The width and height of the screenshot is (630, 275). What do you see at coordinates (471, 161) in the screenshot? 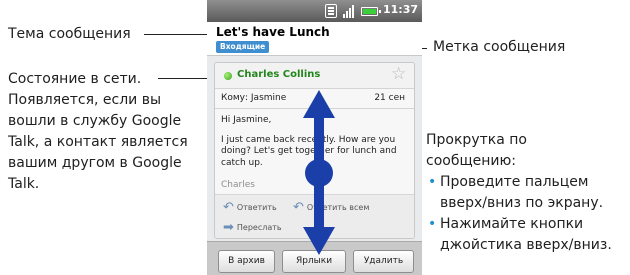
I see `callout-scroll-title: сообщению:` at bounding box center [471, 161].